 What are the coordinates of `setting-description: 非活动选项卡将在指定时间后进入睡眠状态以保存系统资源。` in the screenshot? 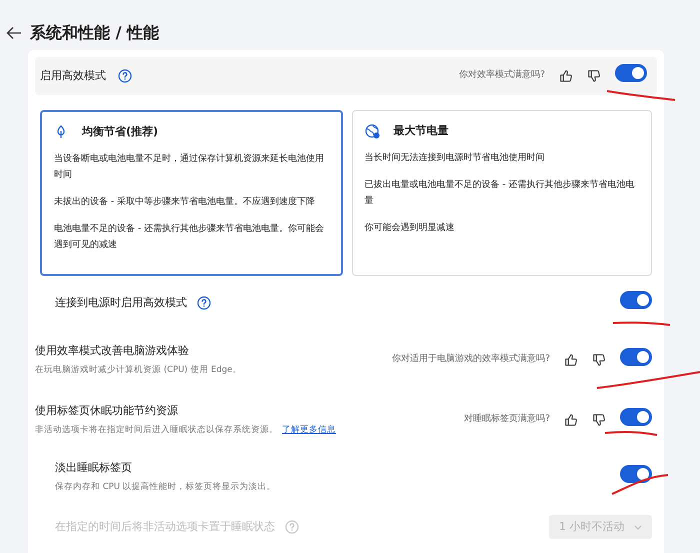 It's located at (156, 430).